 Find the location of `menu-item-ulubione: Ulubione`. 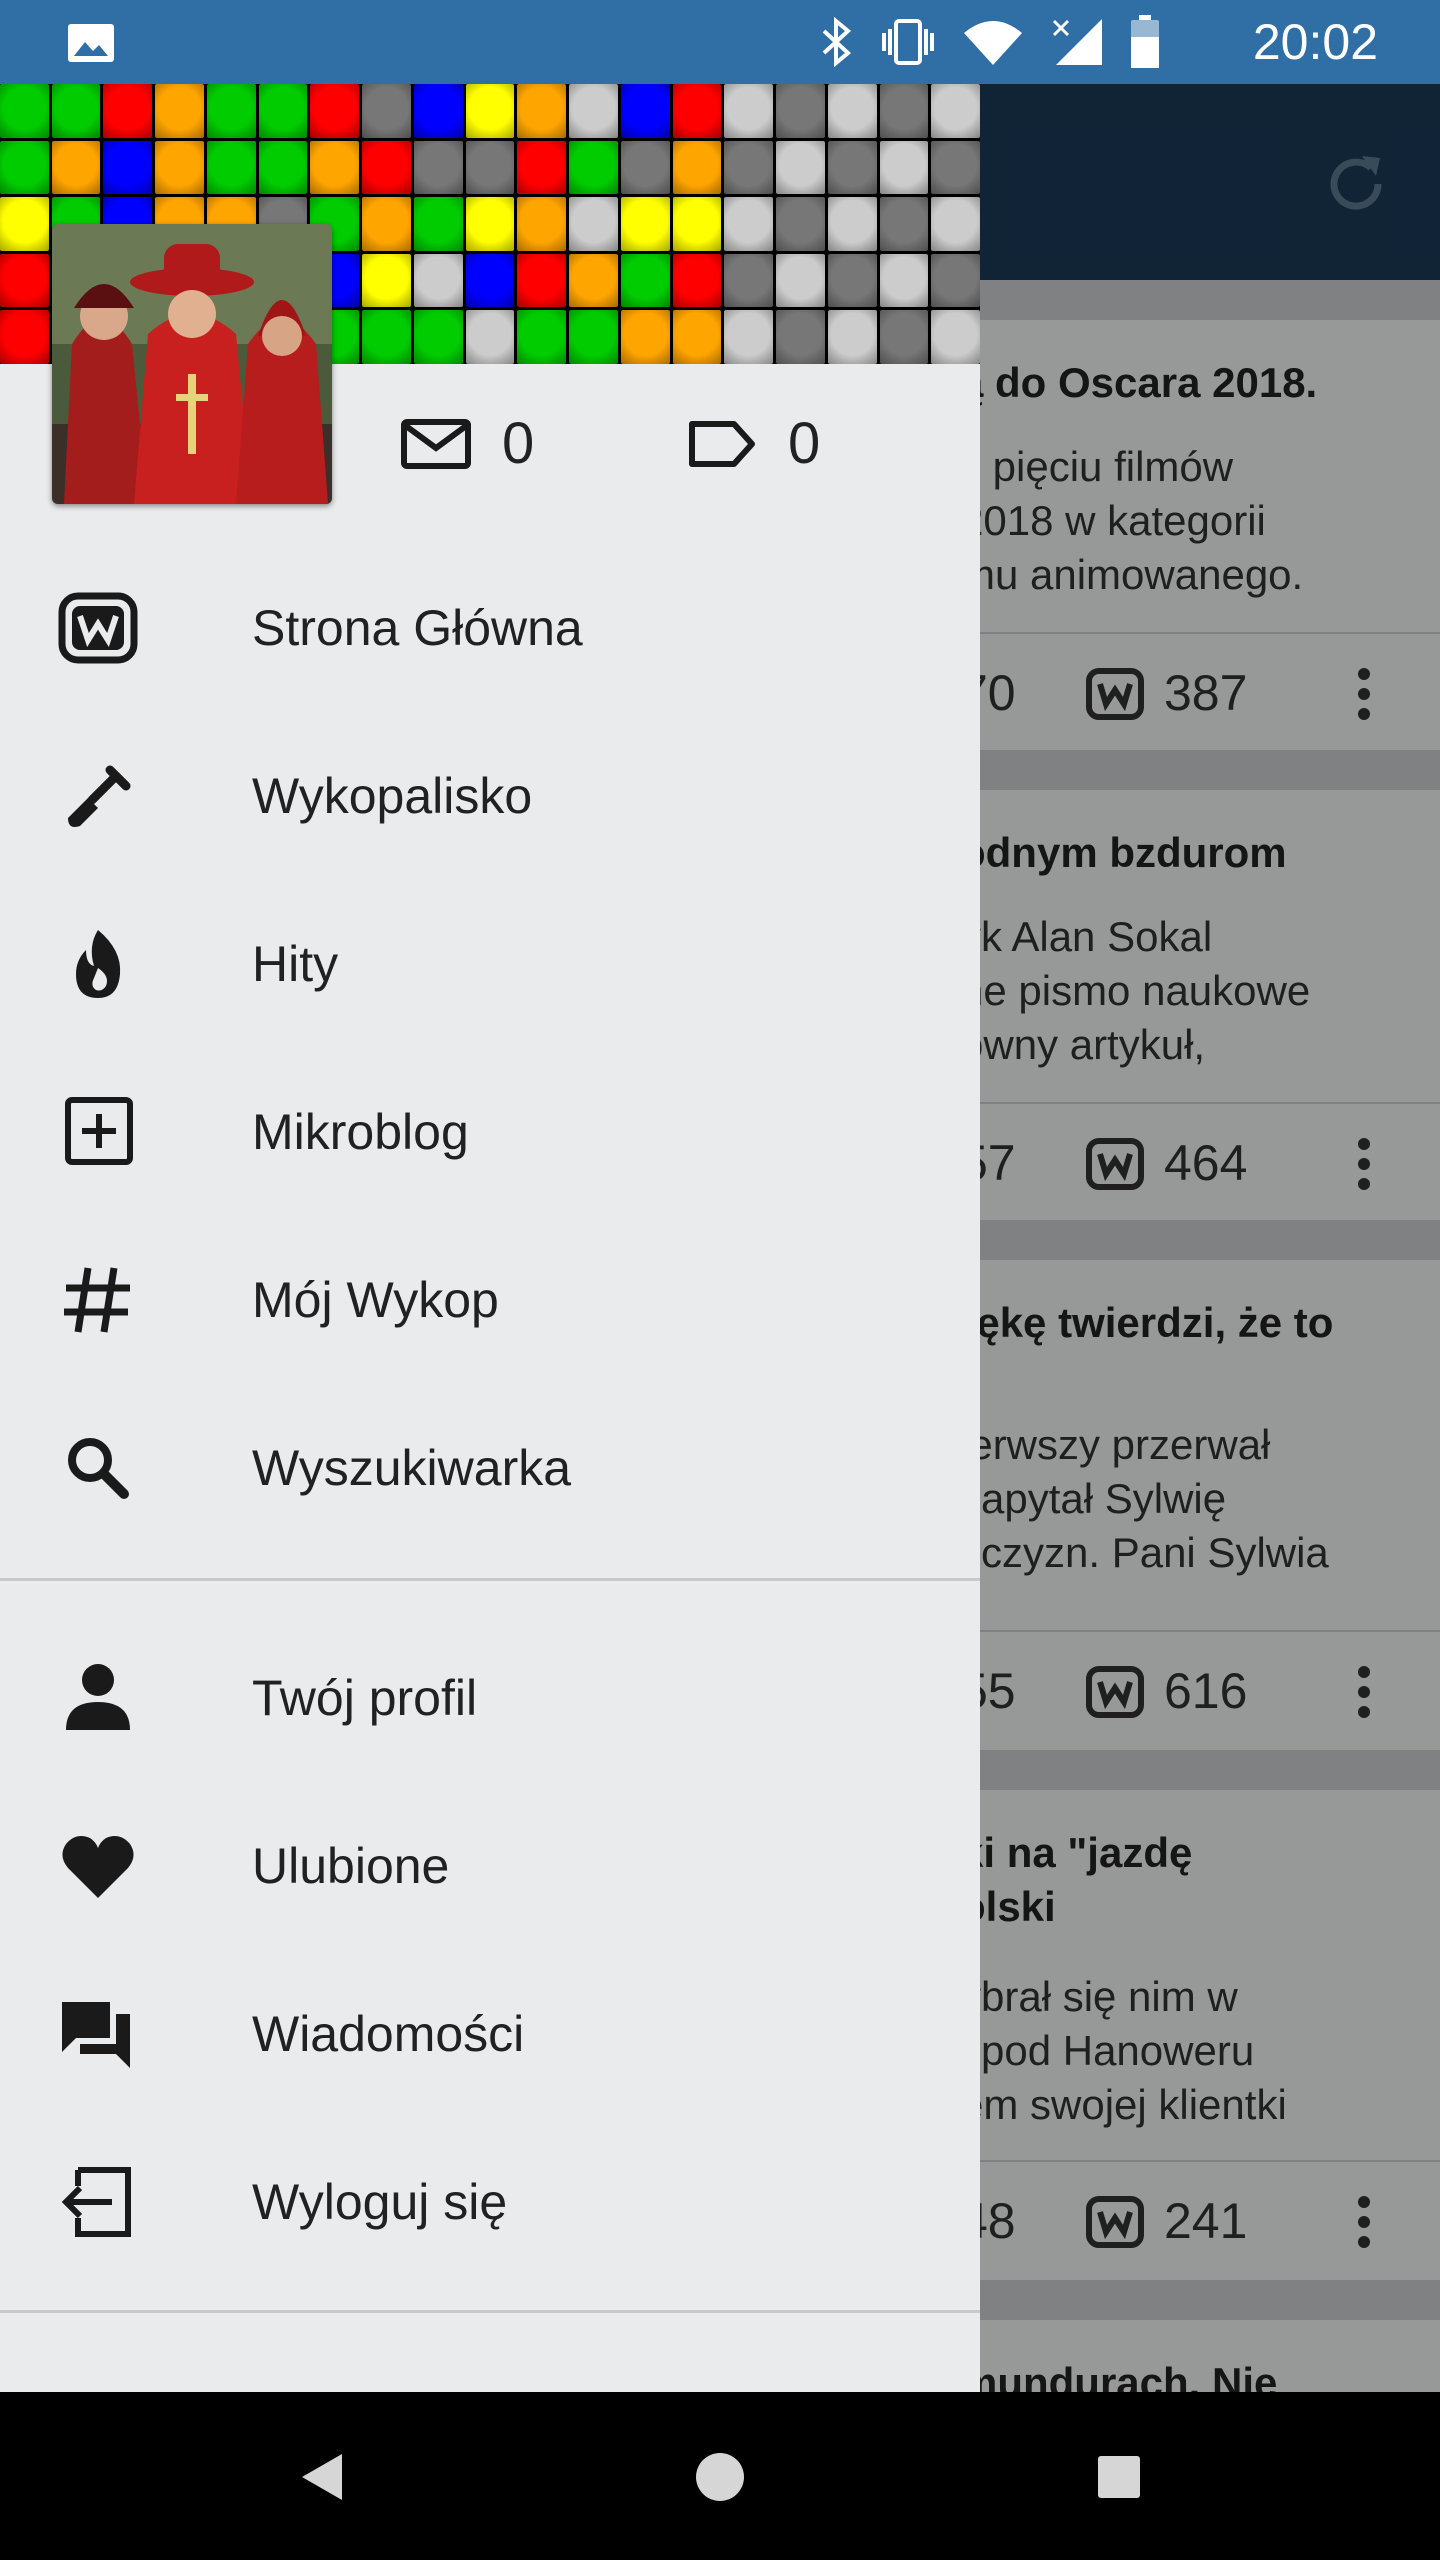

menu-item-ulubione: Ulubione is located at coordinates (490, 1866).